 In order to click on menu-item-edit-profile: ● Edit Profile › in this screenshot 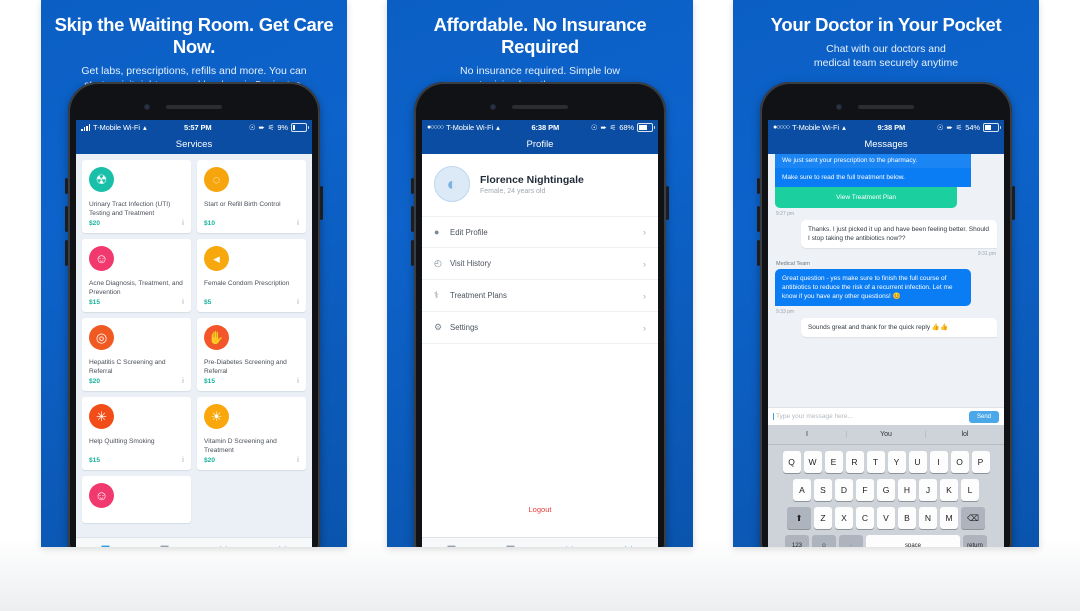, I will do `click(540, 231)`.